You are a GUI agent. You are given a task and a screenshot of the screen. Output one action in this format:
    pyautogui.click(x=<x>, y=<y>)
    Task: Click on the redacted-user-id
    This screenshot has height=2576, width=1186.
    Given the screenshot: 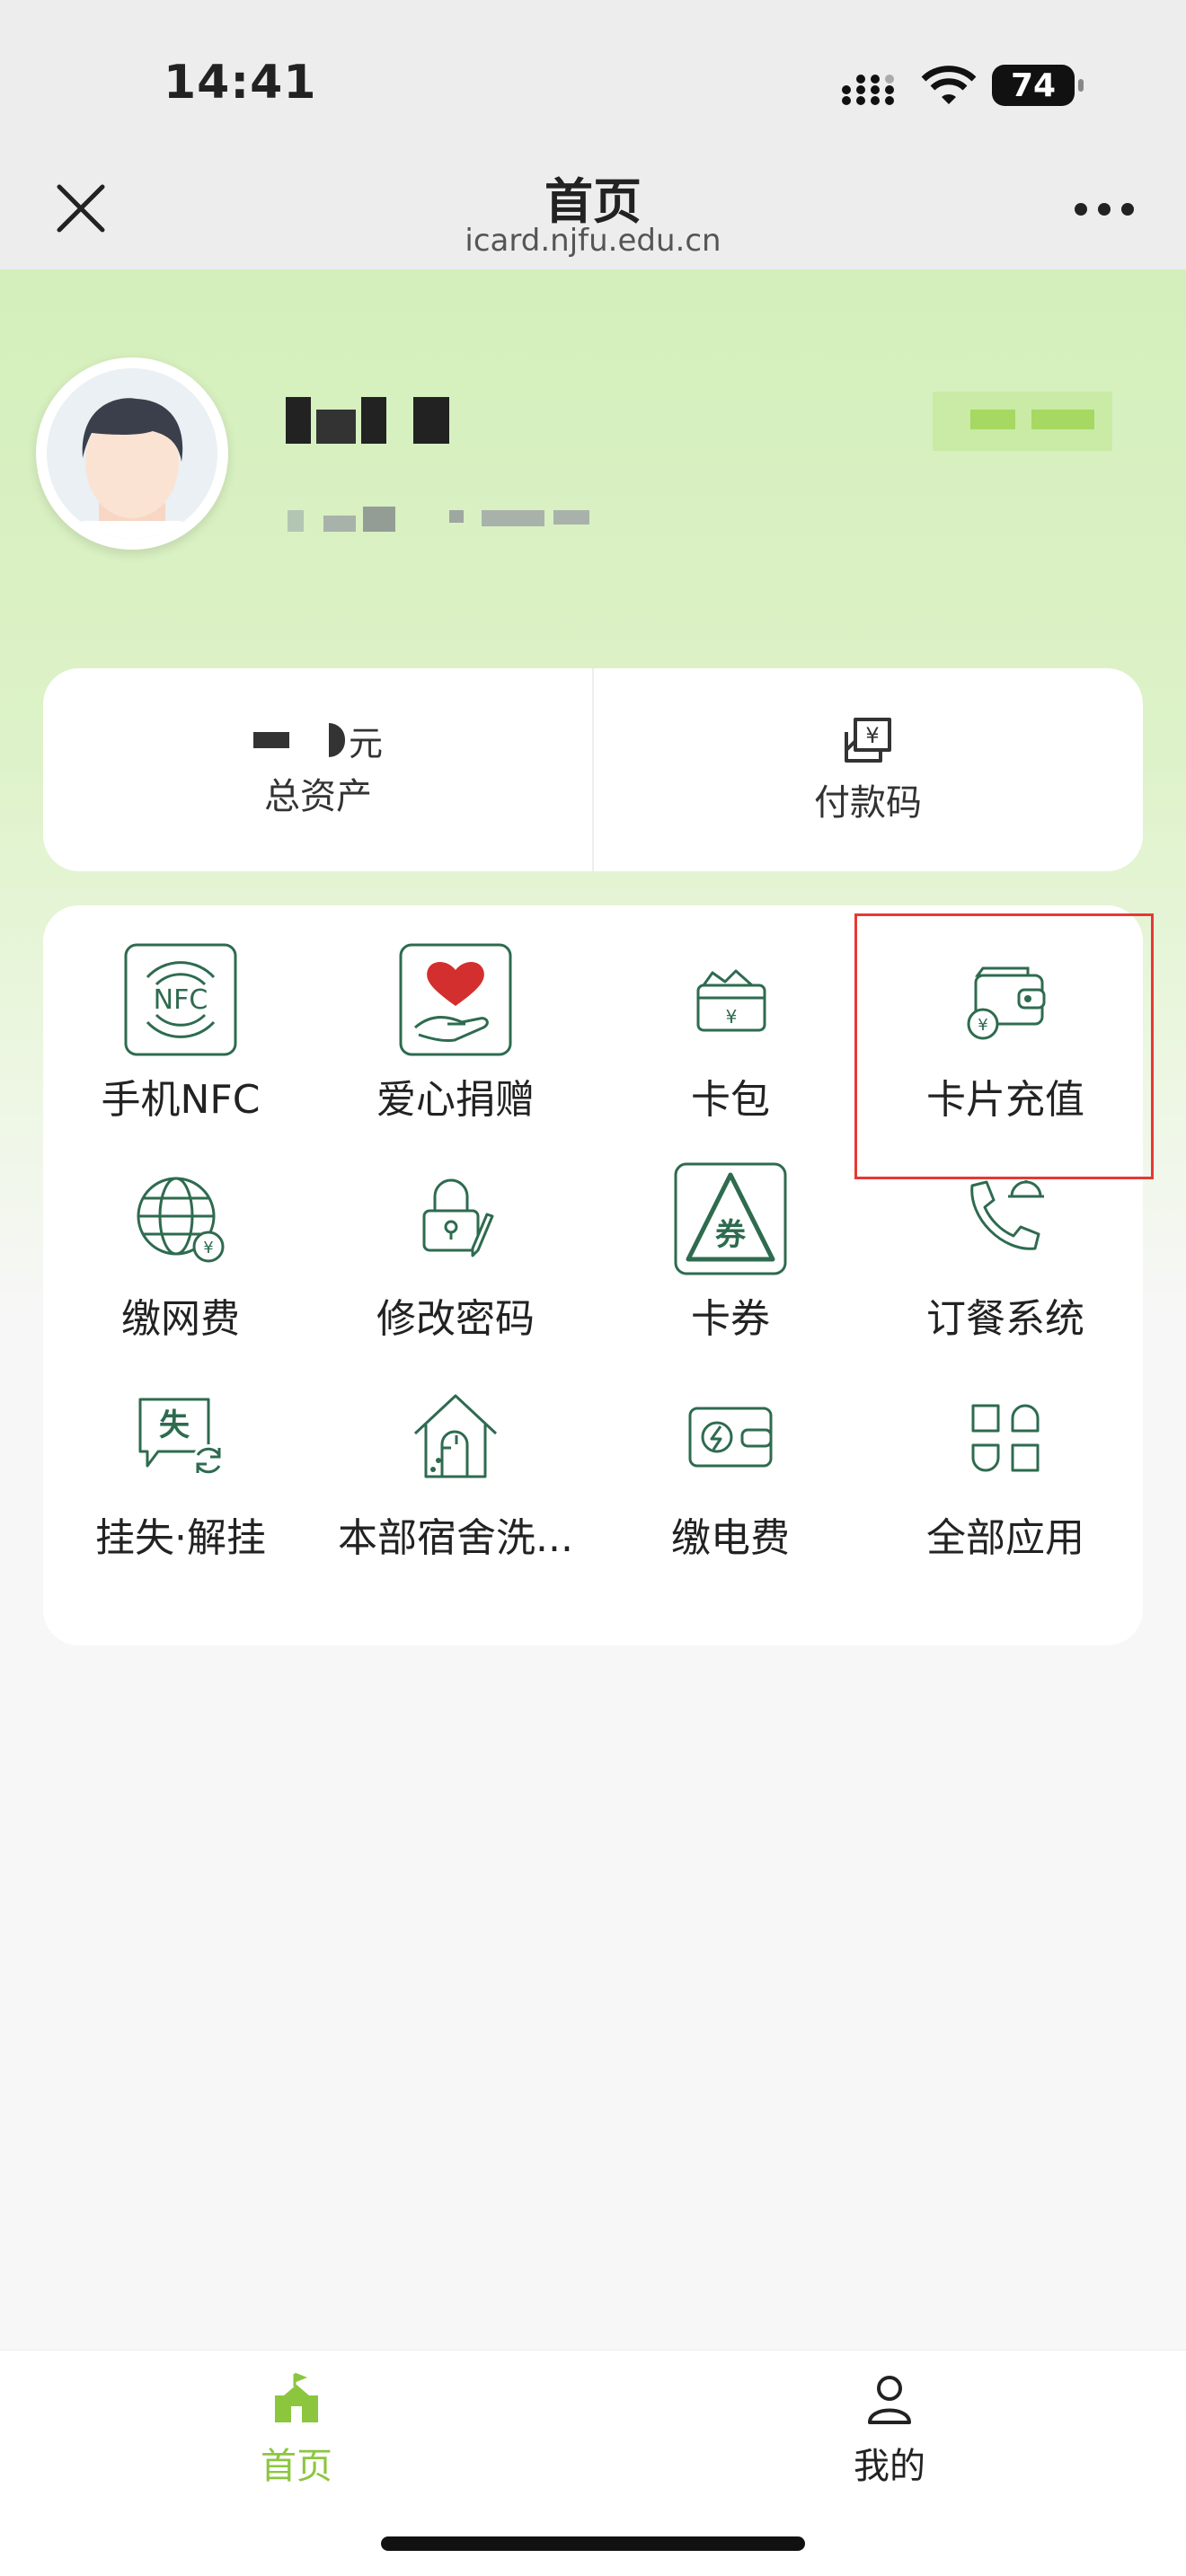 What is the action you would take?
    pyautogui.click(x=447, y=519)
    